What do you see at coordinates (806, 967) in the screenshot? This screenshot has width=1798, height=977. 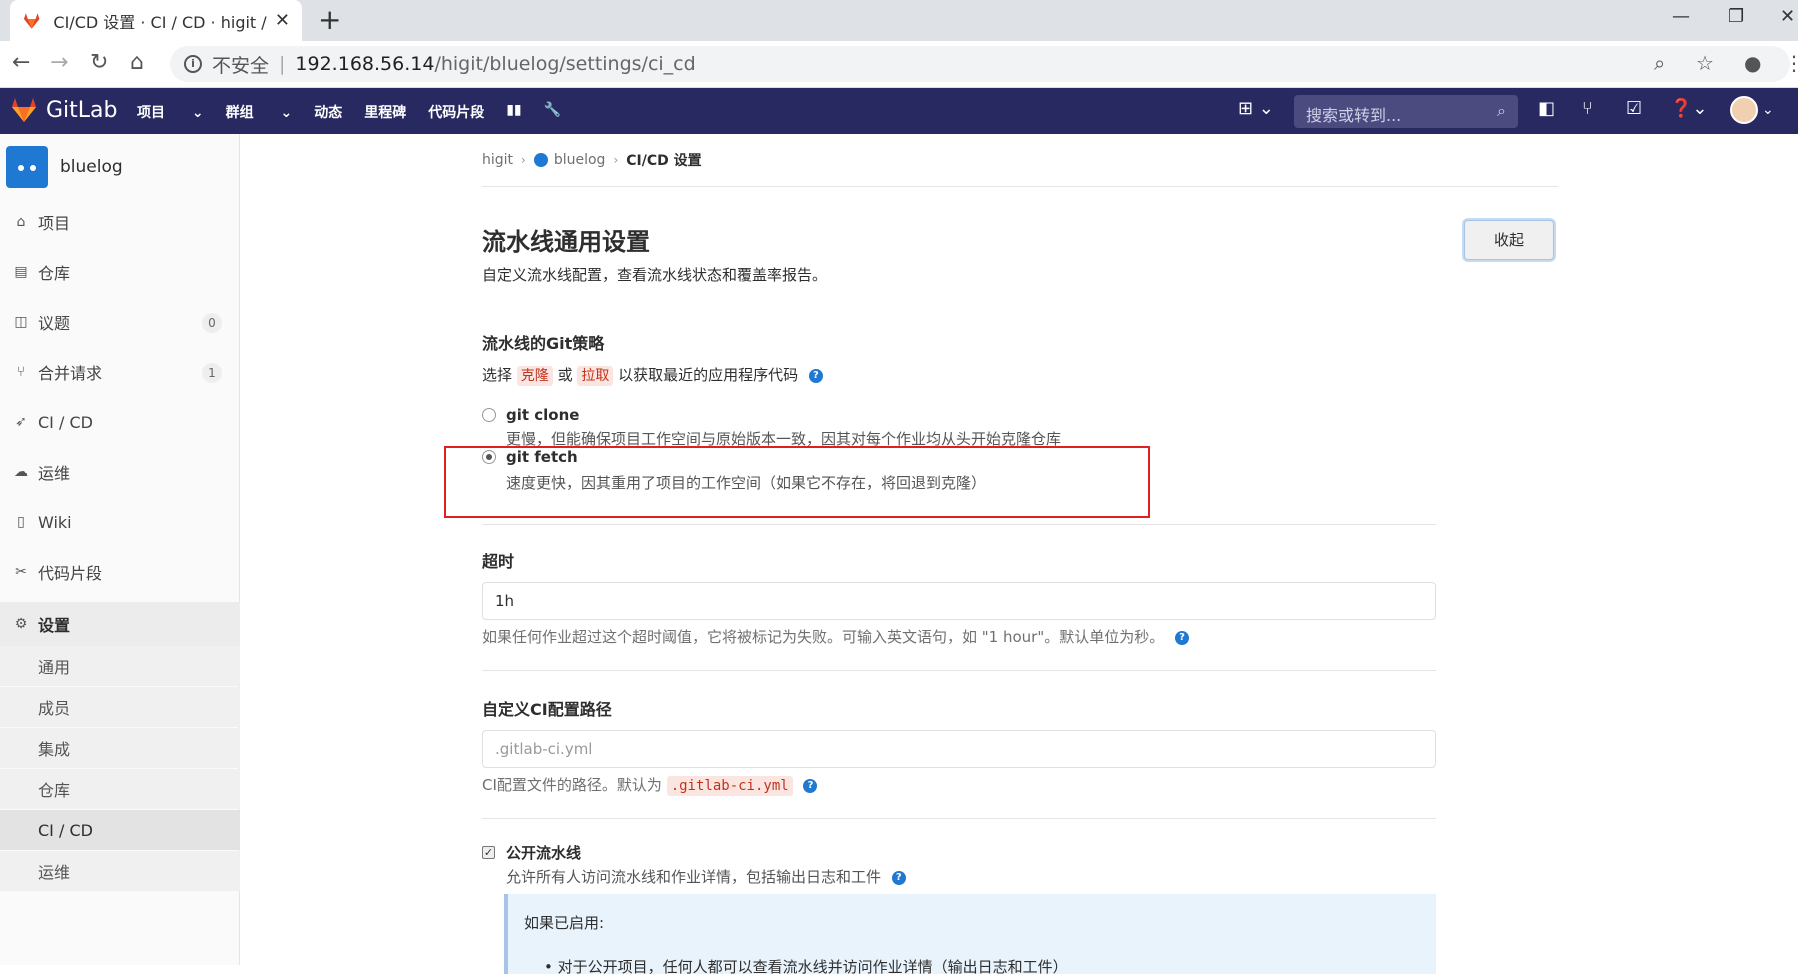 I see `info-item: • 对于公开项目，任何人都可以查看流水线并访问作业详情（输出日志和工件）` at bounding box center [806, 967].